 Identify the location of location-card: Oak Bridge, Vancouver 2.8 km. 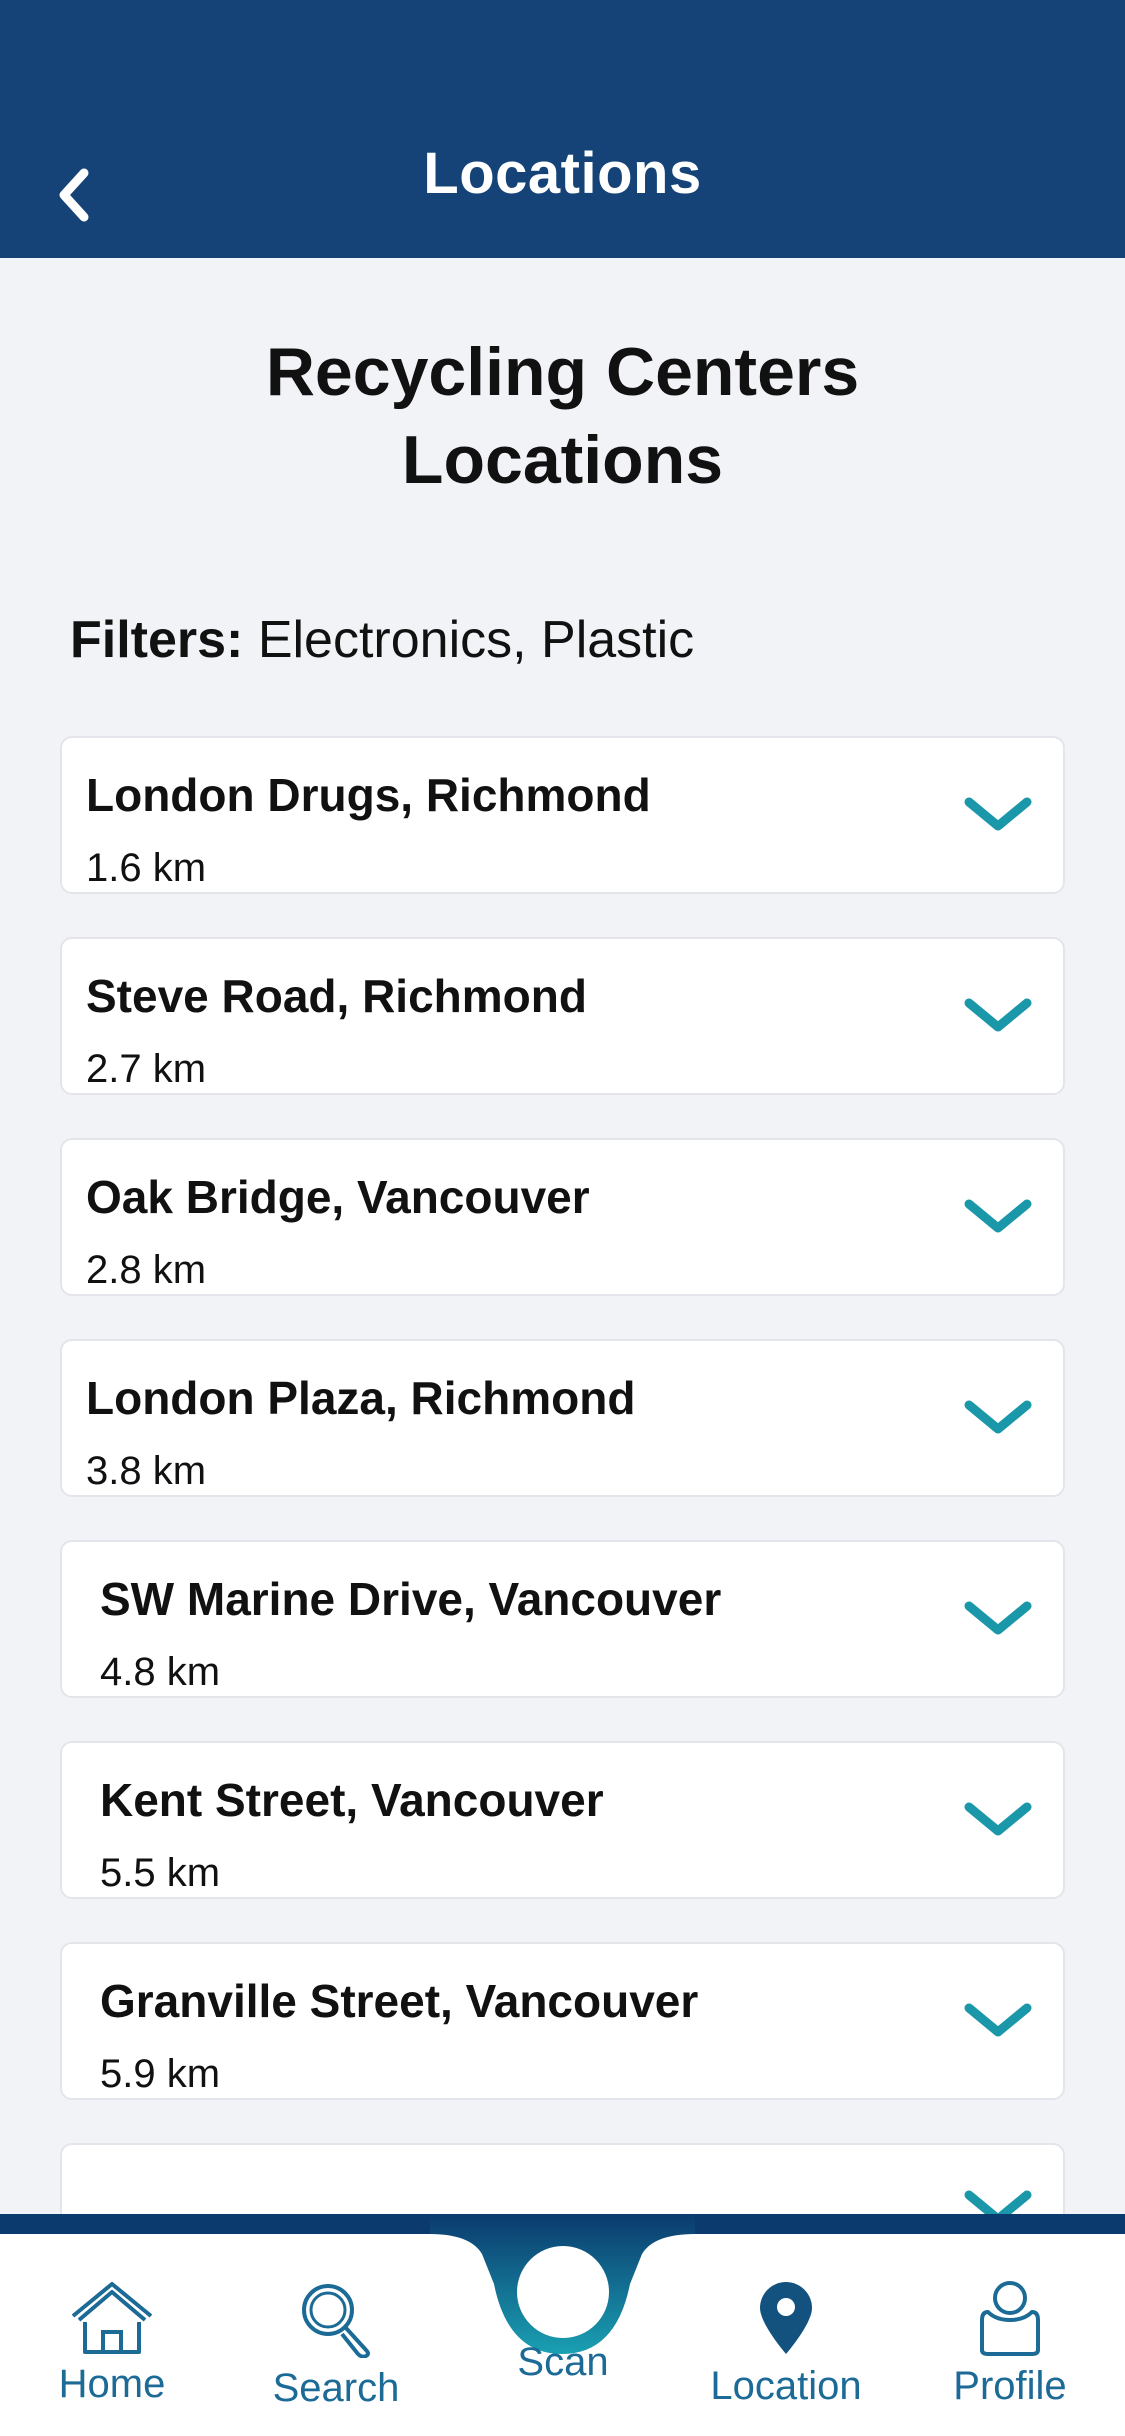
(562, 1217).